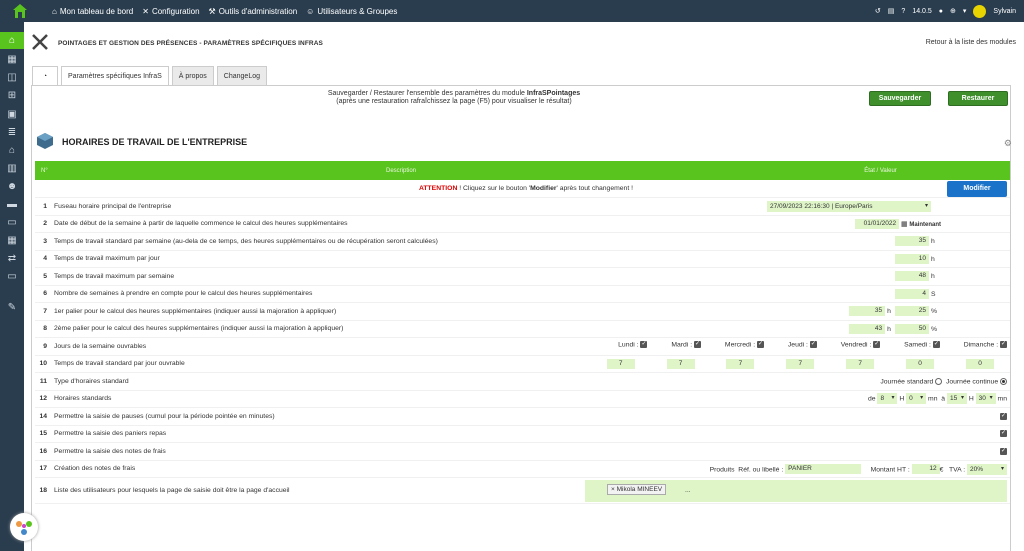 This screenshot has height=551, width=1024. I want to click on ref-input: PANIER, so click(823, 469).